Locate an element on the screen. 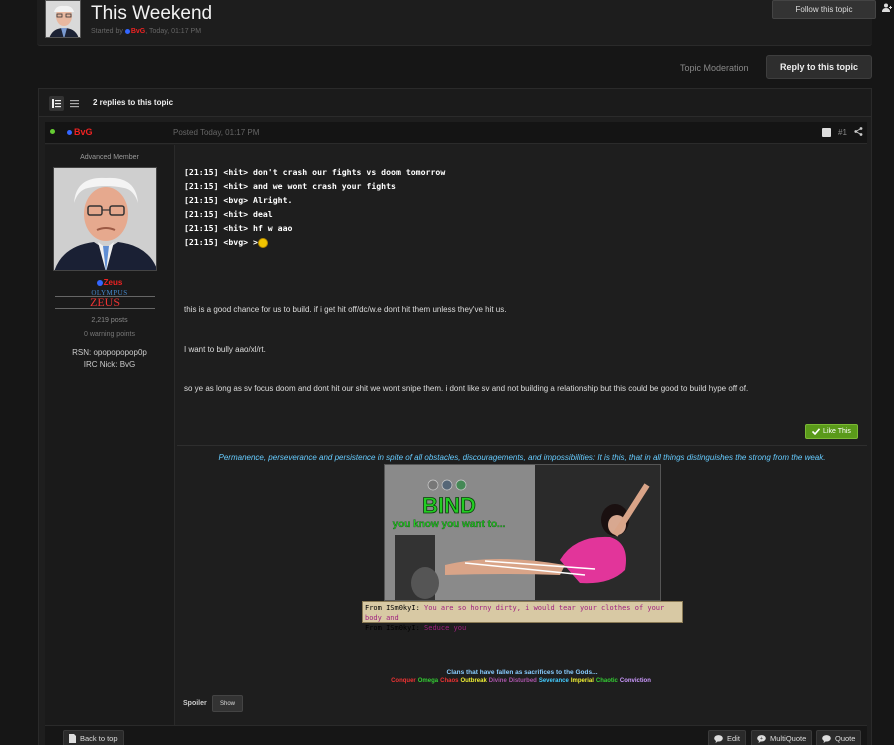  followers-icon is located at coordinates (887, 7).